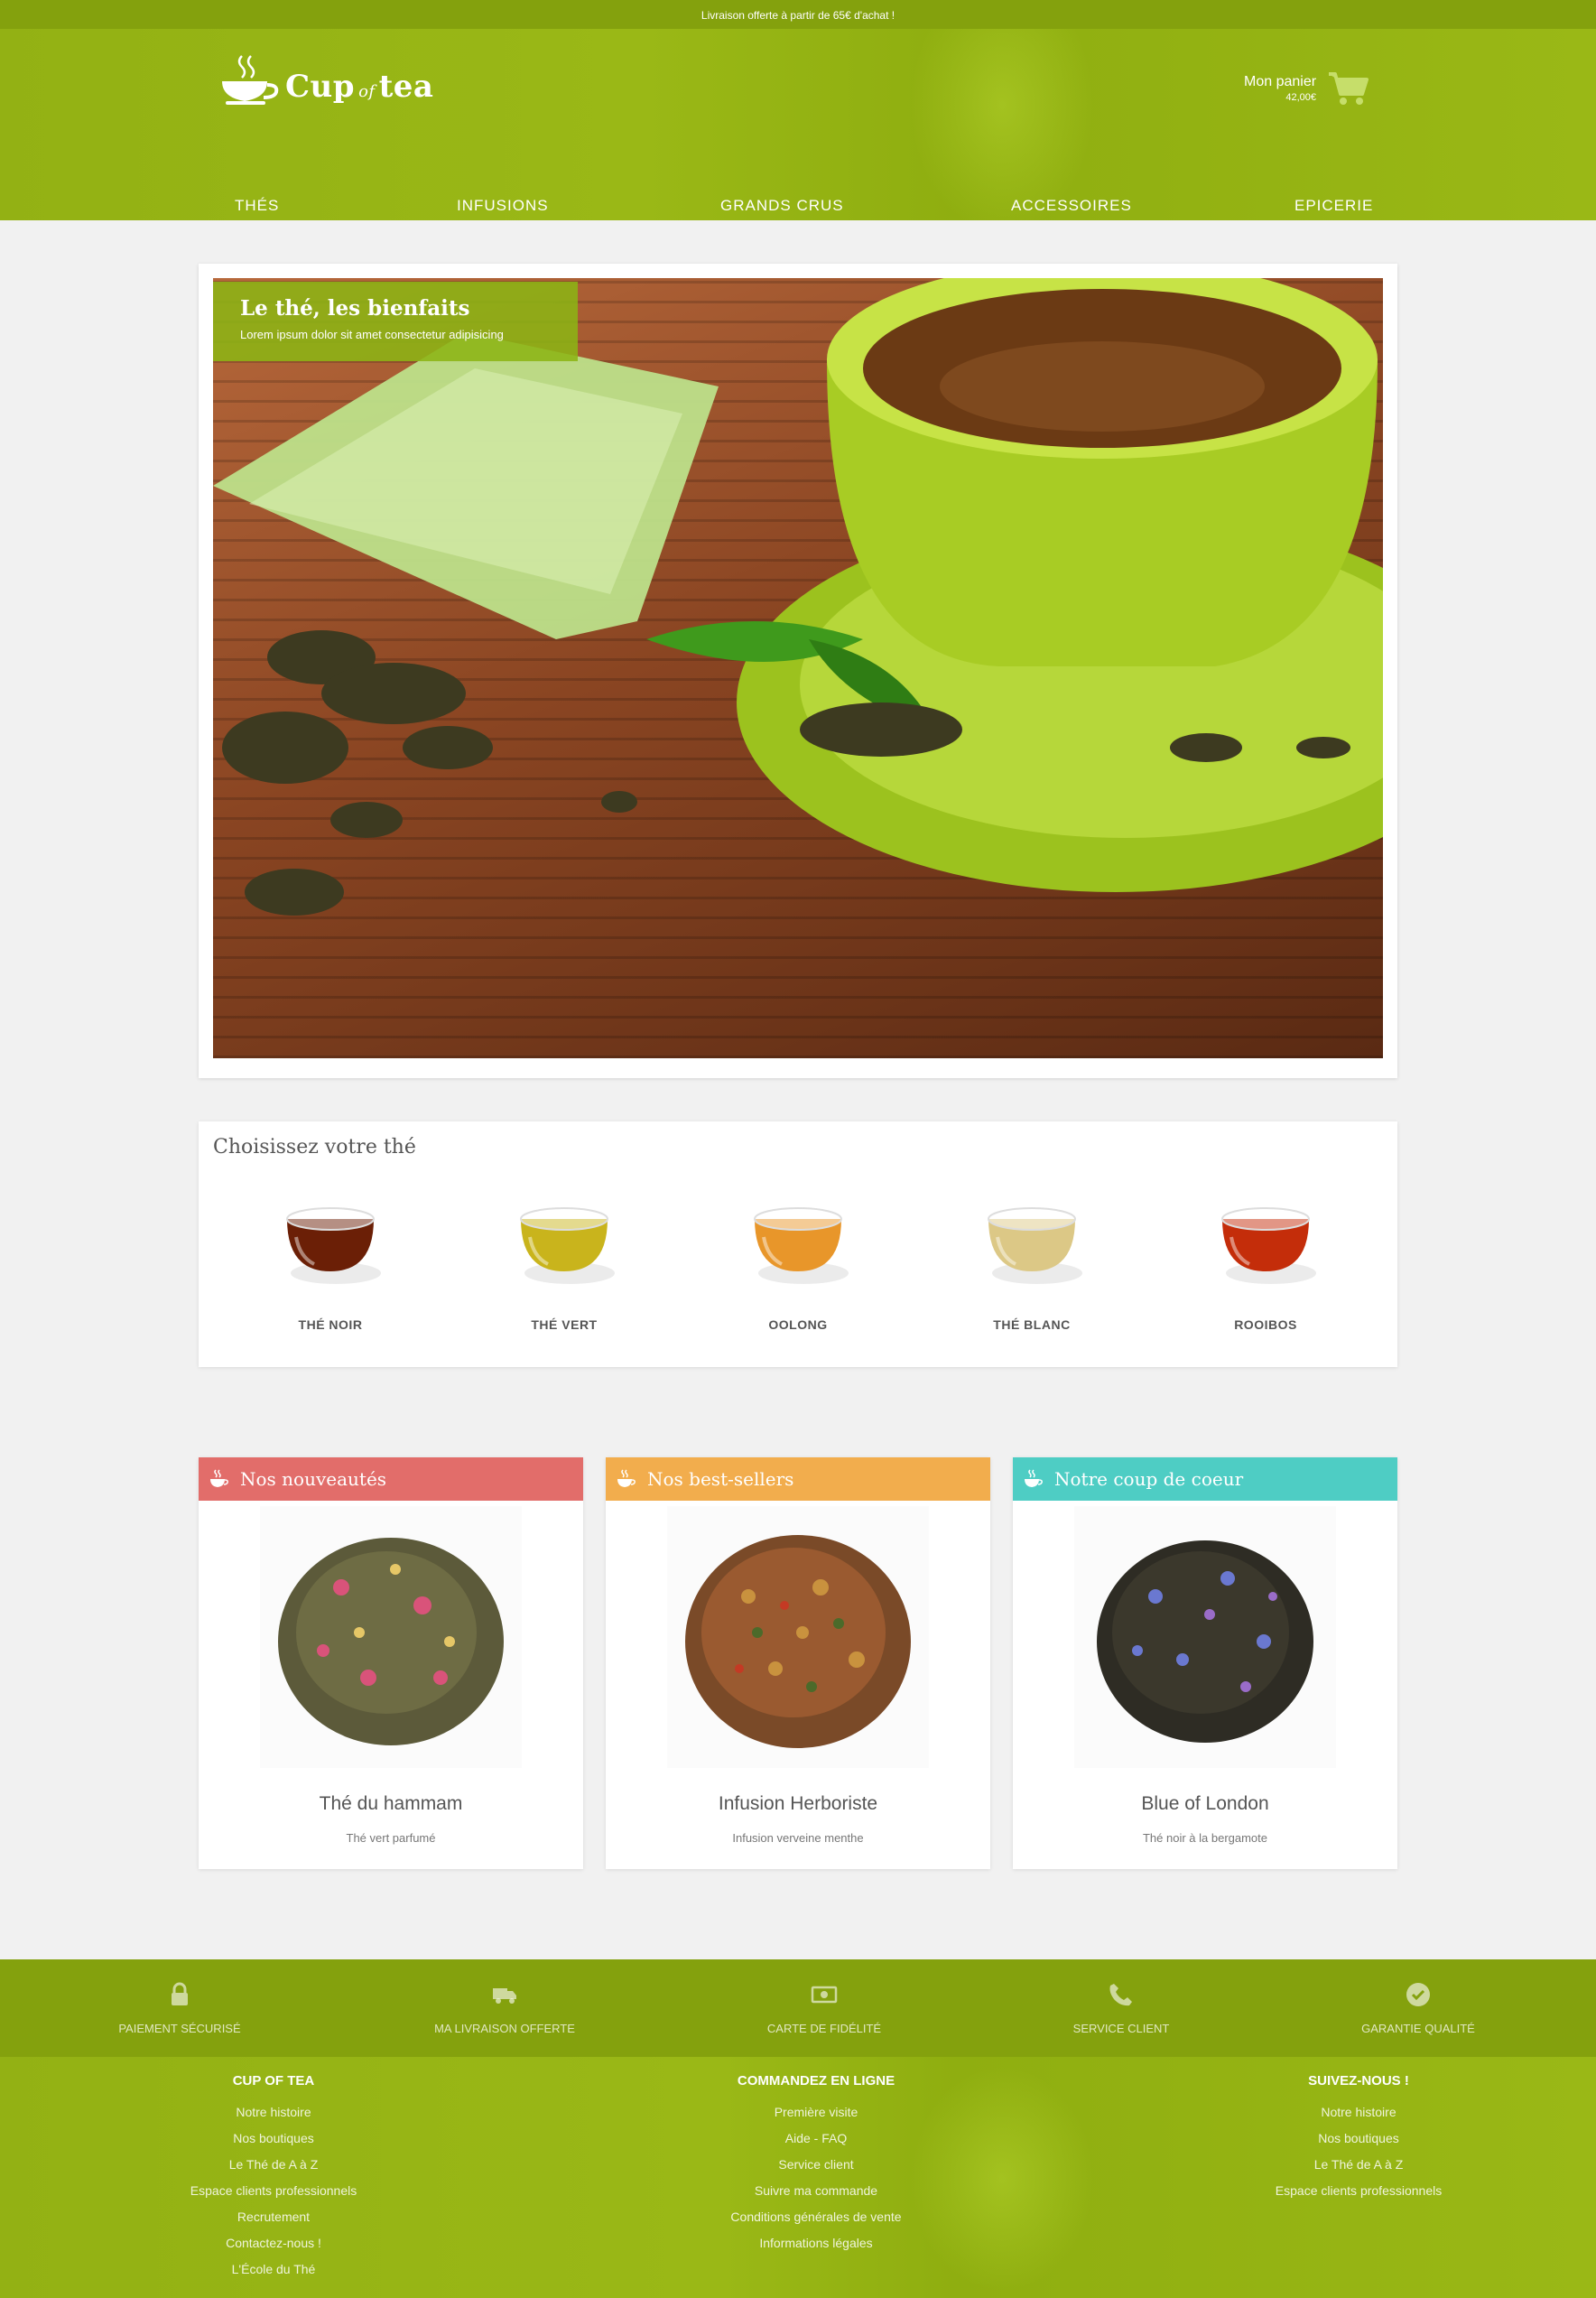  I want to click on truck-icon, so click(505, 1996).